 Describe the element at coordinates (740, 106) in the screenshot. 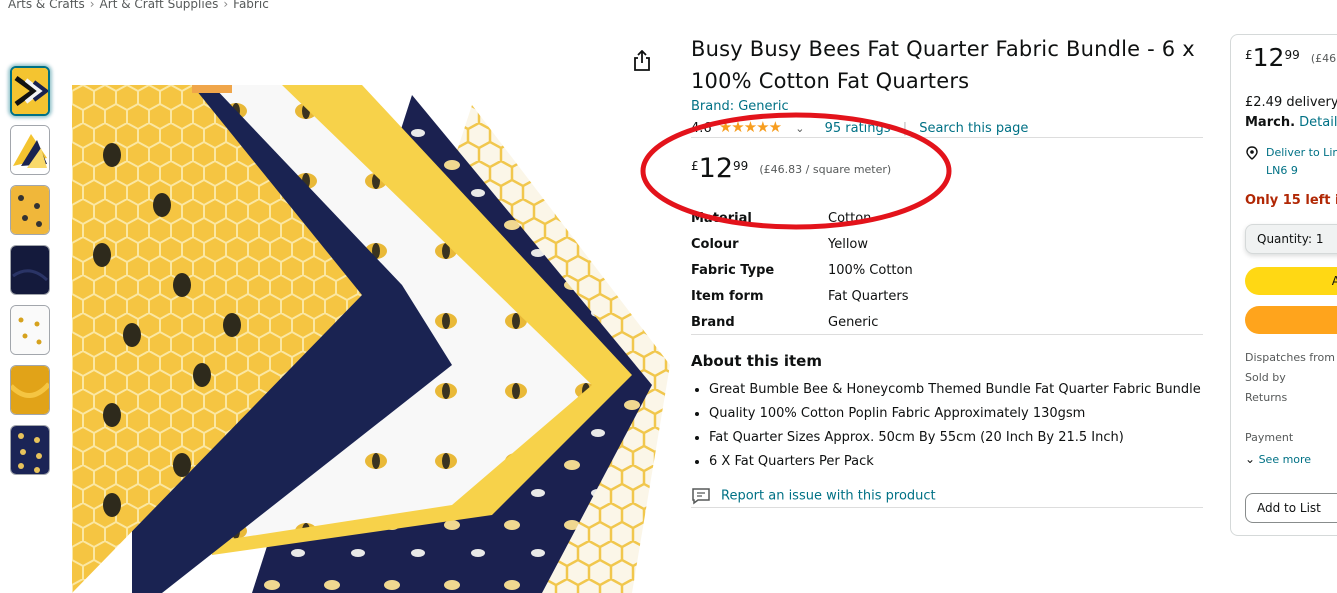

I see `brand-link: Brand: Generic` at that location.